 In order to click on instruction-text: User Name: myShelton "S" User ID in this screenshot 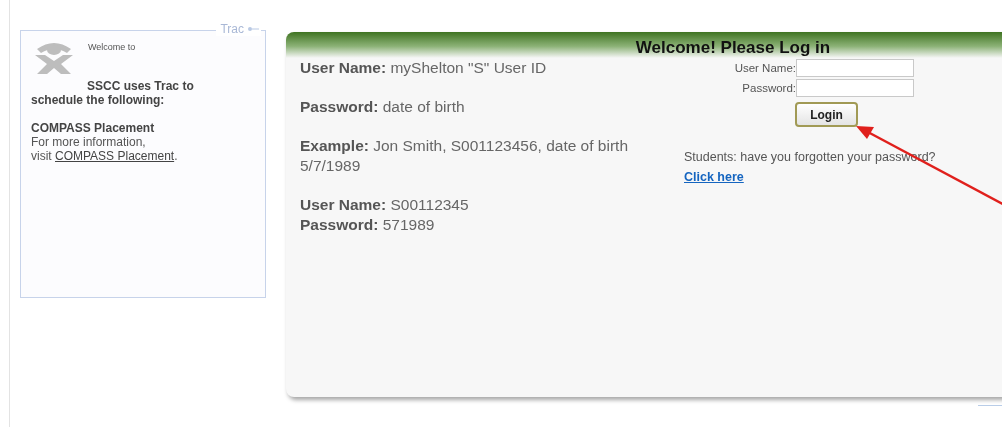, I will do `click(424, 68)`.